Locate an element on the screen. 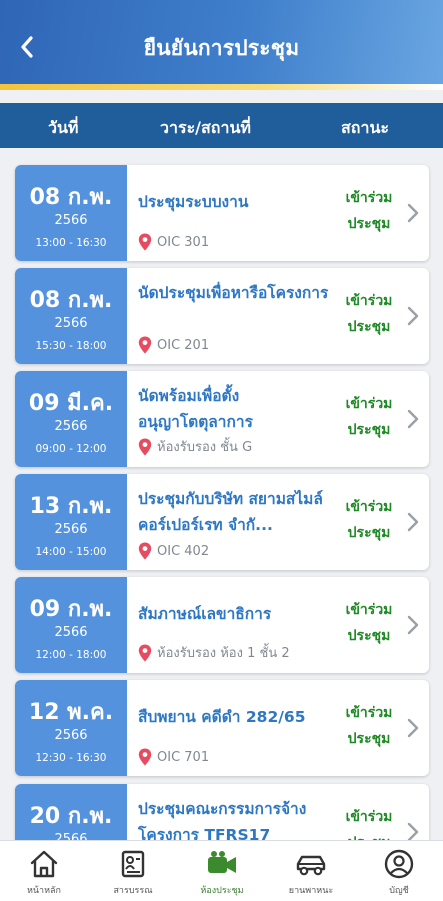 The image size is (443, 901). meeting-location: OIC 701 is located at coordinates (238, 757).